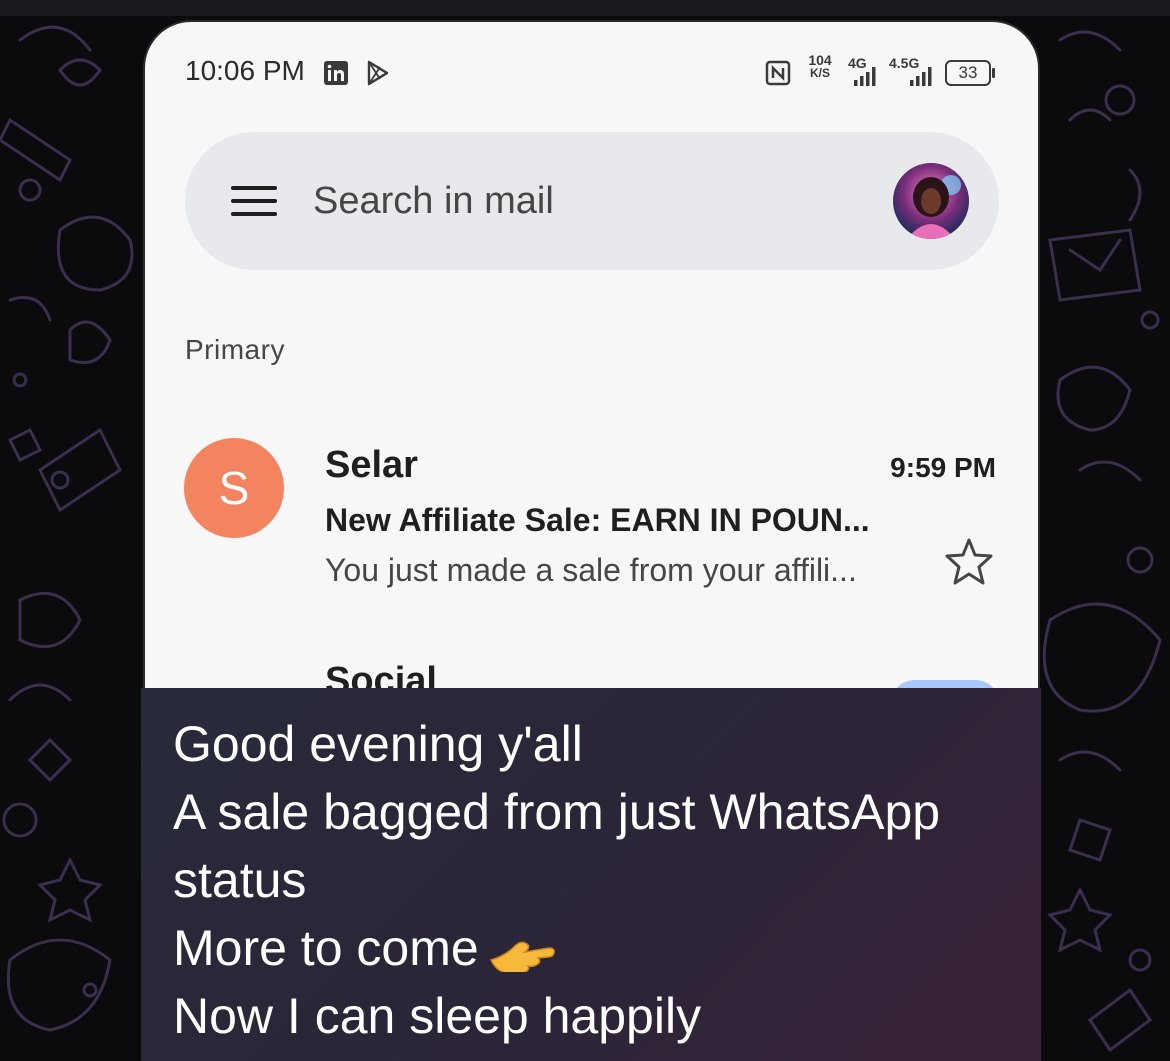 The height and width of the screenshot is (1061, 1170). Describe the element at coordinates (522, 956) in the screenshot. I see `hand-pointing-icon` at that location.